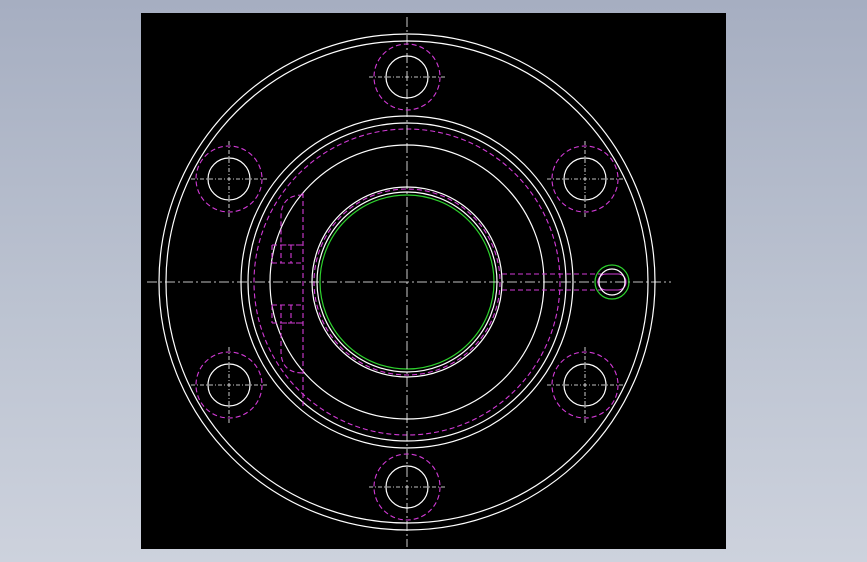  I want to click on bolt-hole-lower-right, so click(585, 385).